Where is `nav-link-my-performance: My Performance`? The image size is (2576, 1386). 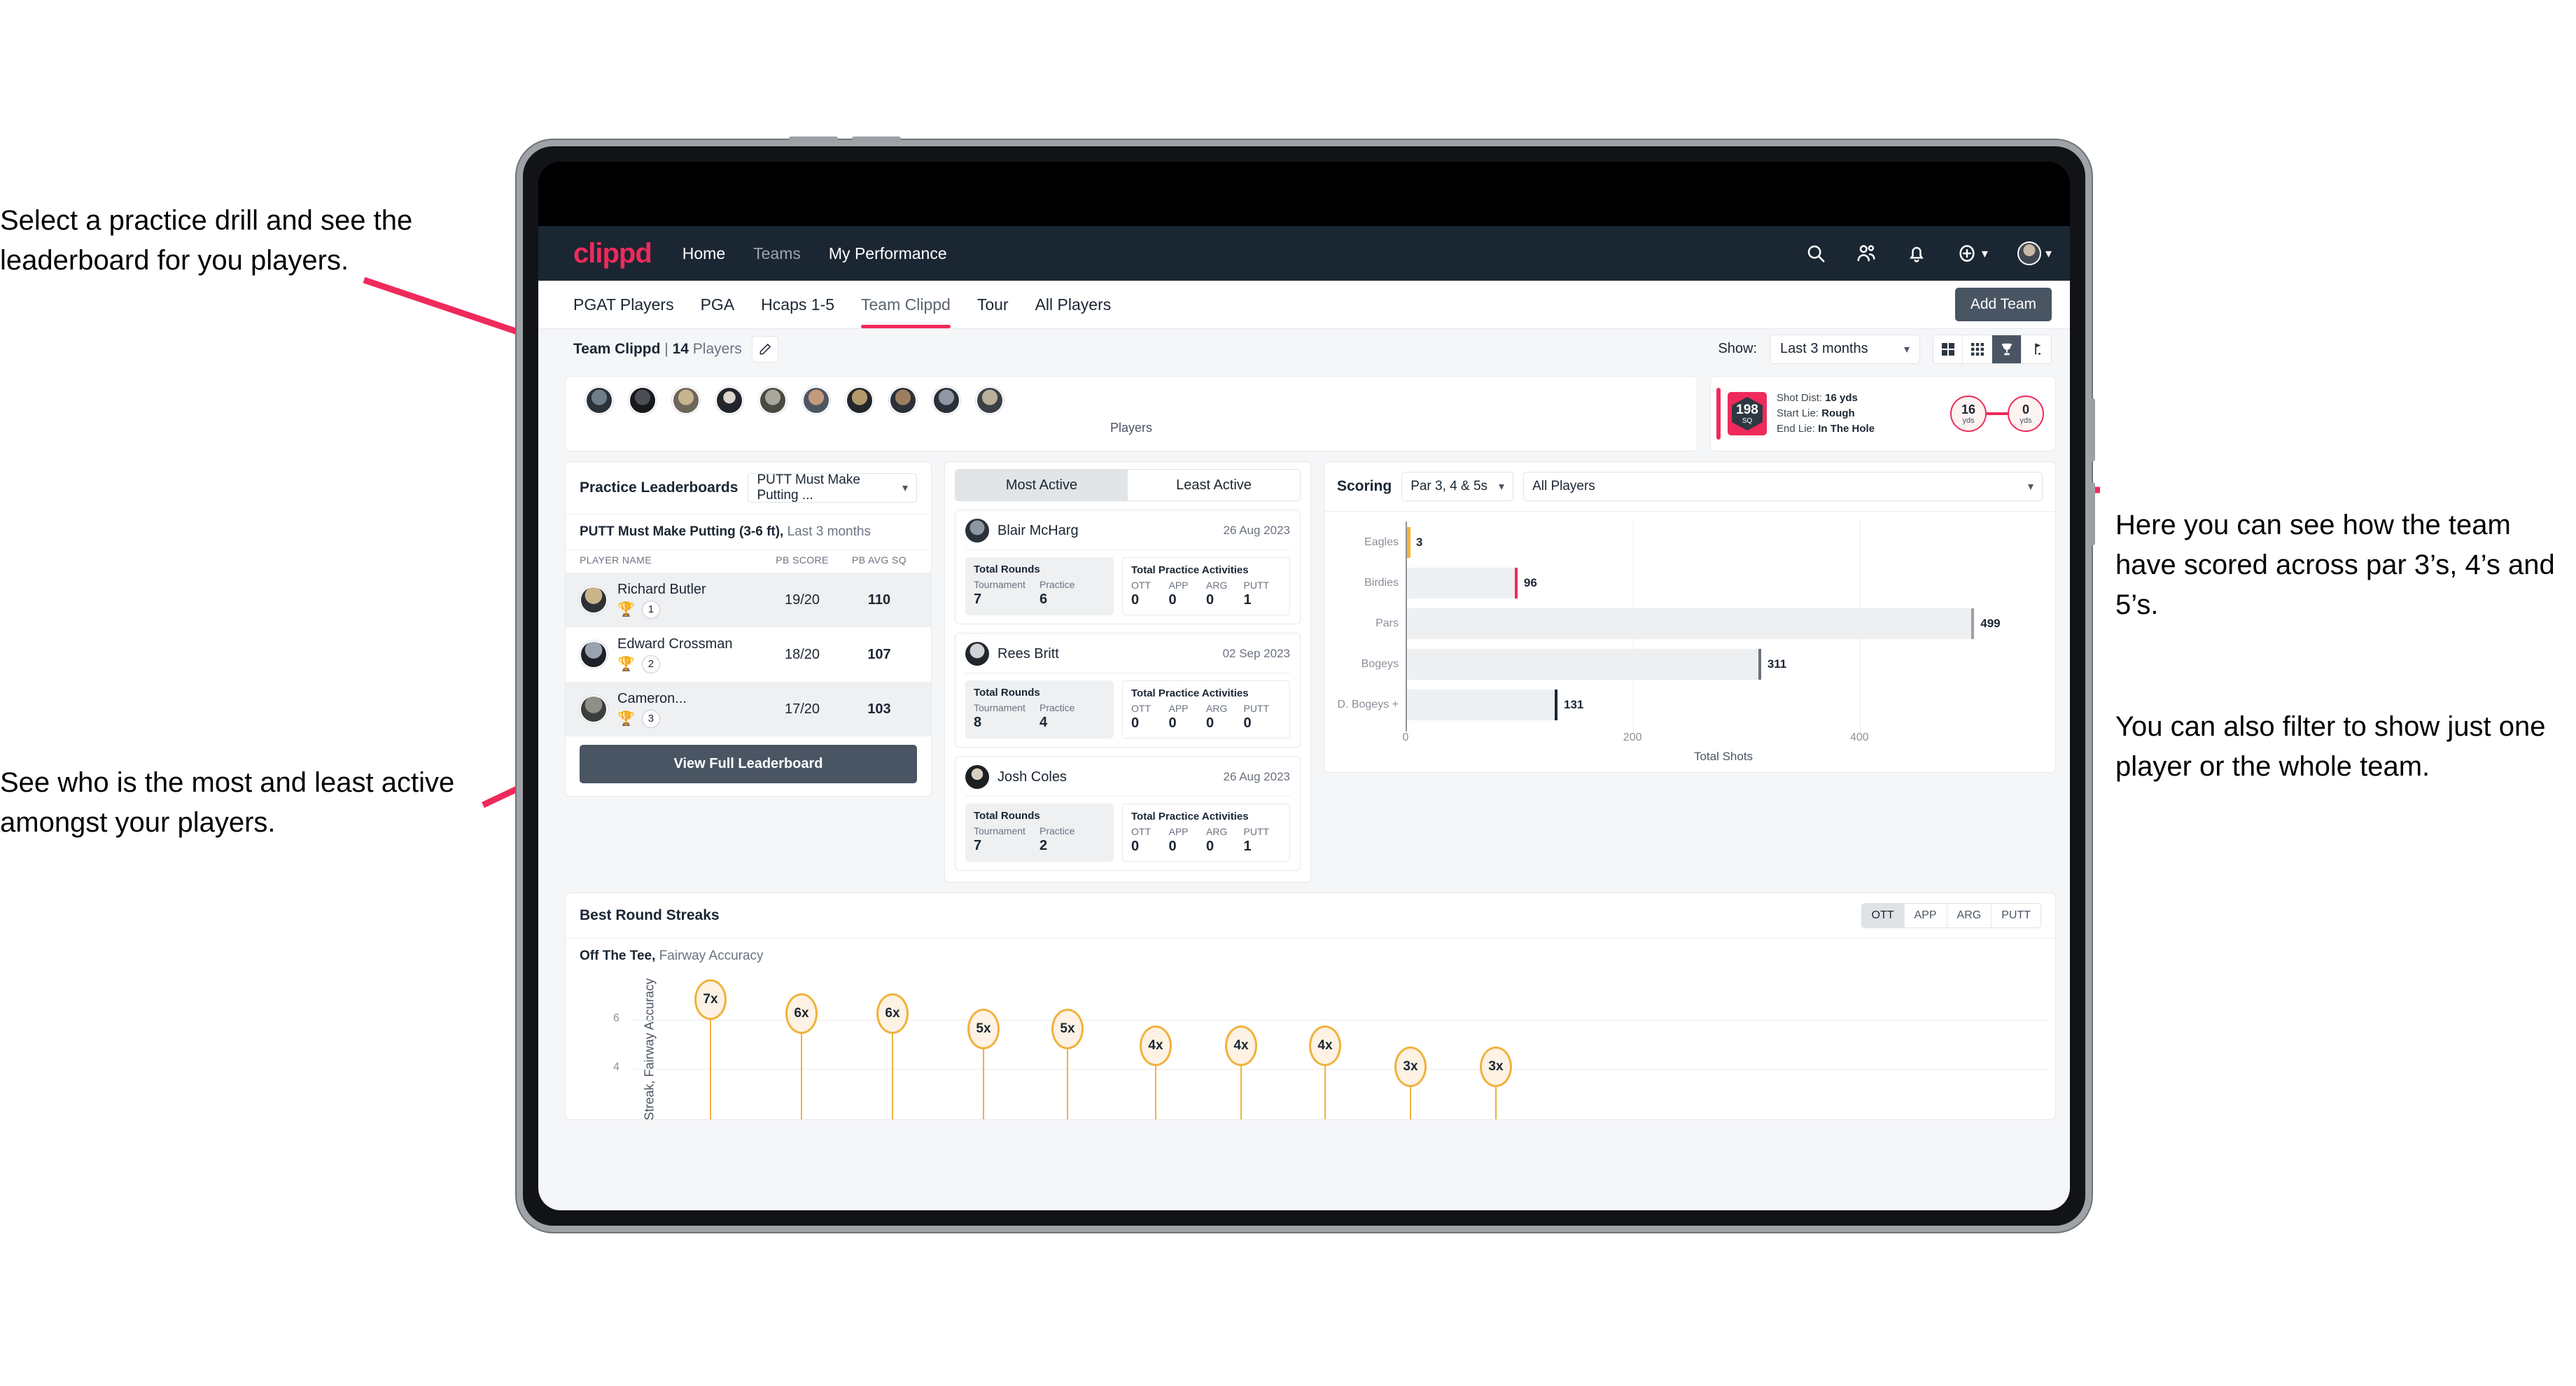
nav-link-my-performance: My Performance is located at coordinates (888, 253).